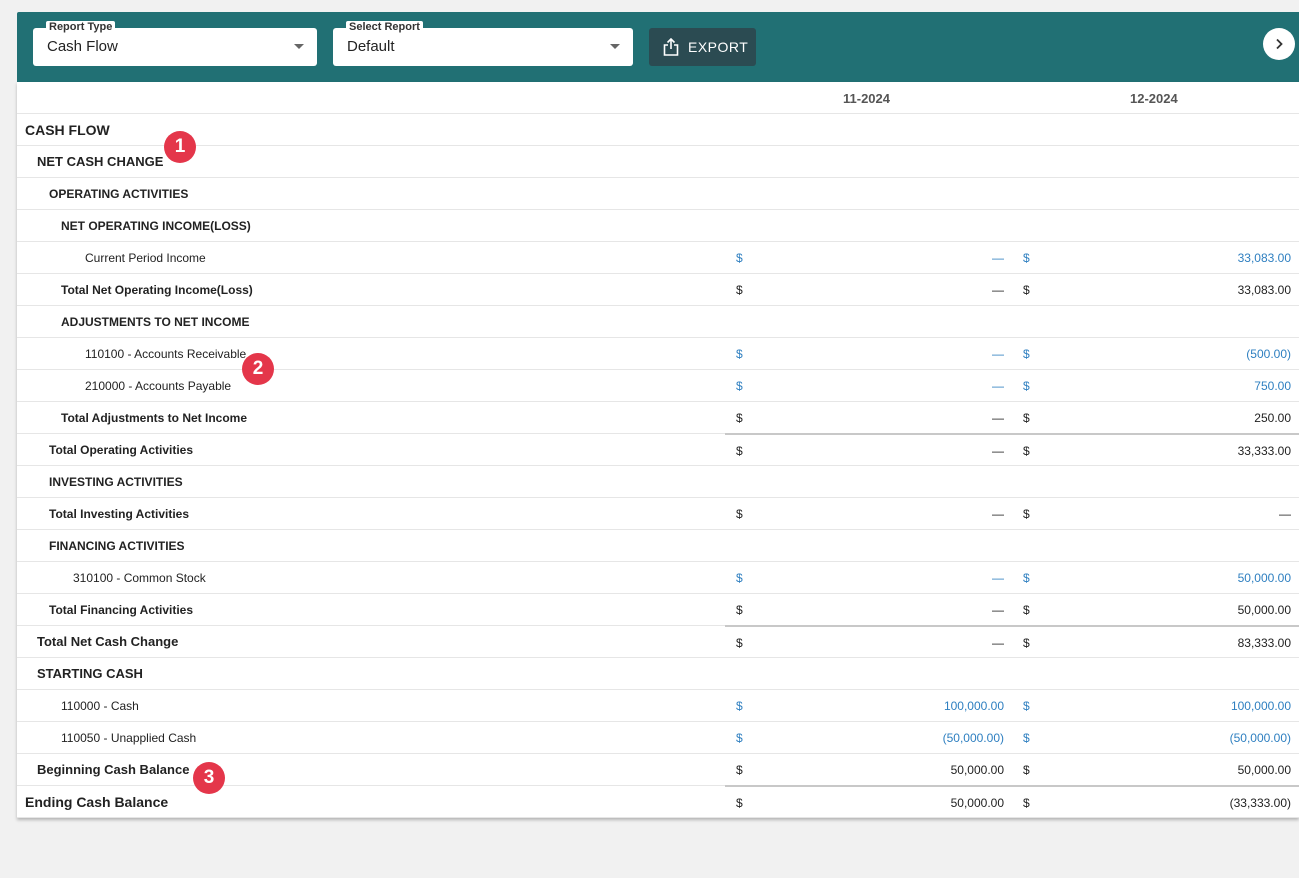 The height and width of the screenshot is (878, 1299). I want to click on row-label: INVESTING ACTIVITIES, so click(116, 482).